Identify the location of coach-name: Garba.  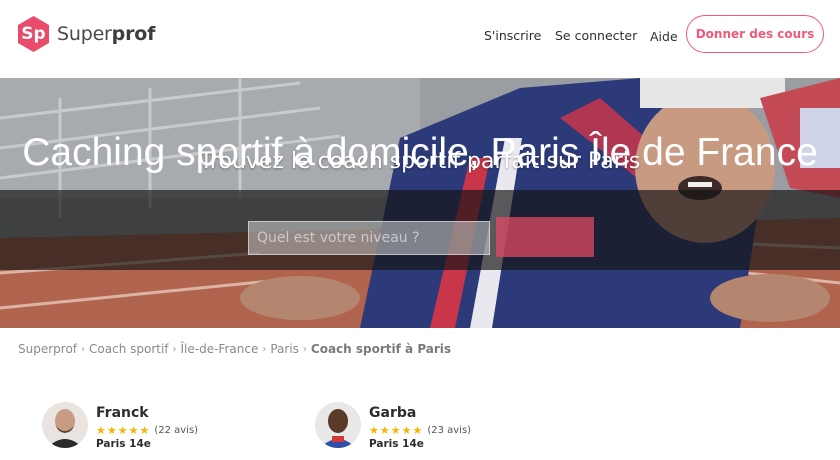
(420, 413).